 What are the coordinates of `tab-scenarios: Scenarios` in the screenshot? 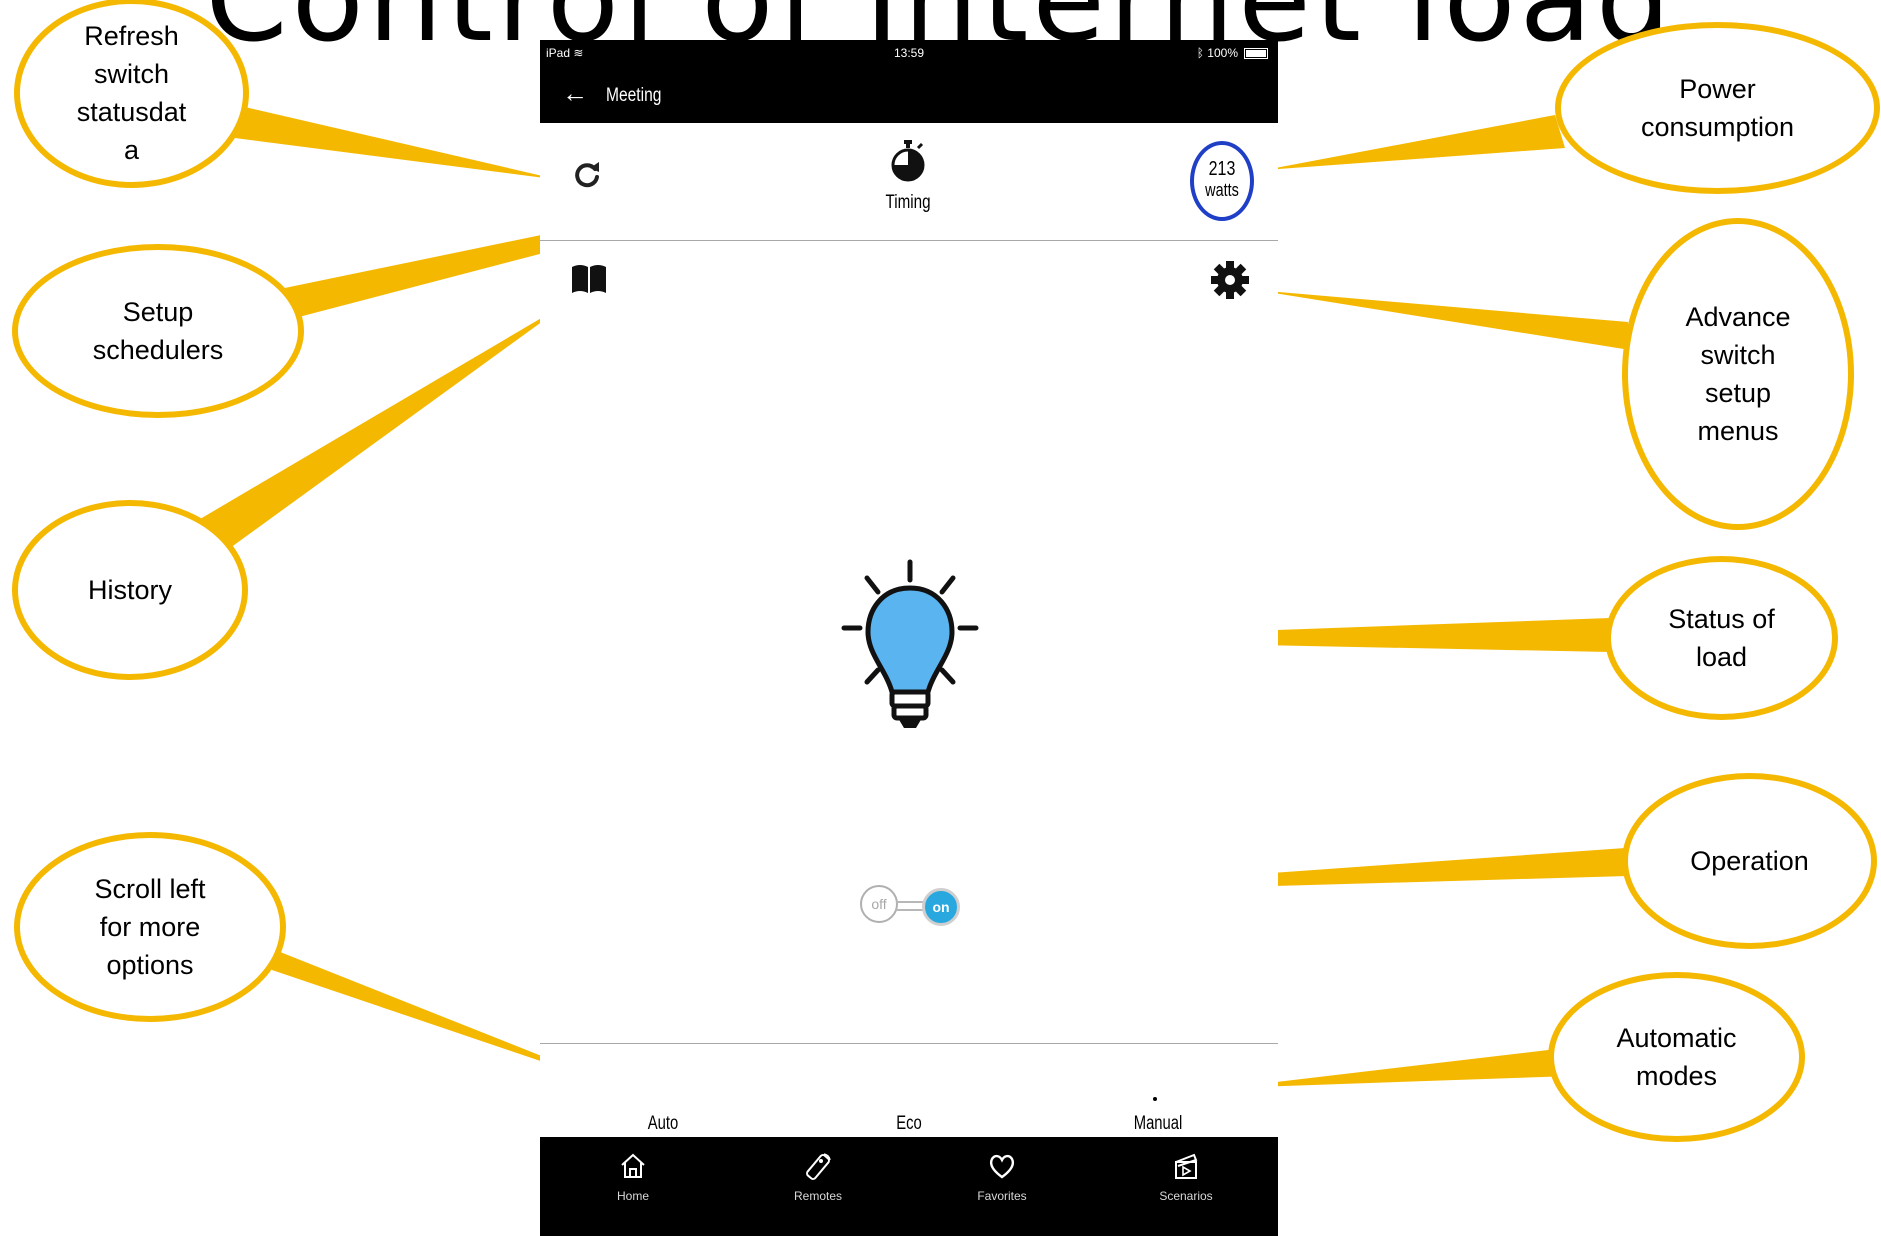 It's located at (1186, 1177).